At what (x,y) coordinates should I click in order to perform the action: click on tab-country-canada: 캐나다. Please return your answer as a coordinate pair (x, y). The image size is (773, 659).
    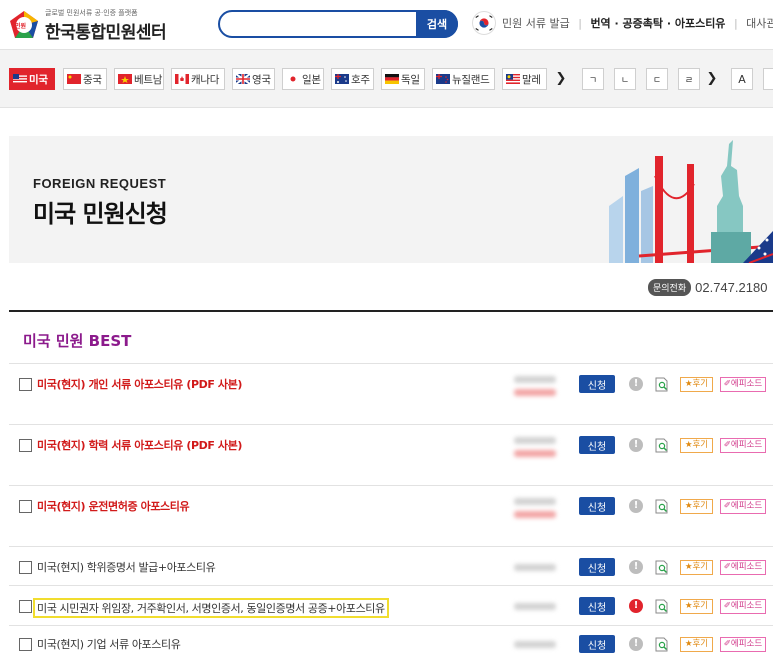
    Looking at the image, I should click on (198, 79).